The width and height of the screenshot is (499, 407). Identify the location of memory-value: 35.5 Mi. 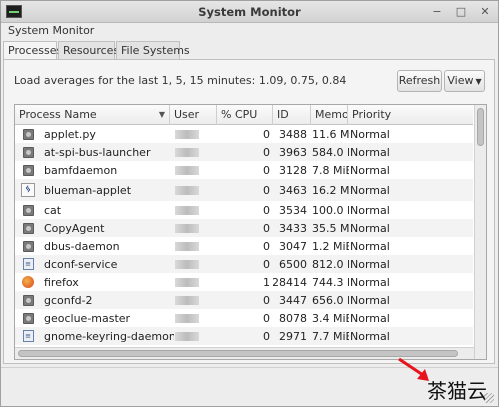
(330, 228).